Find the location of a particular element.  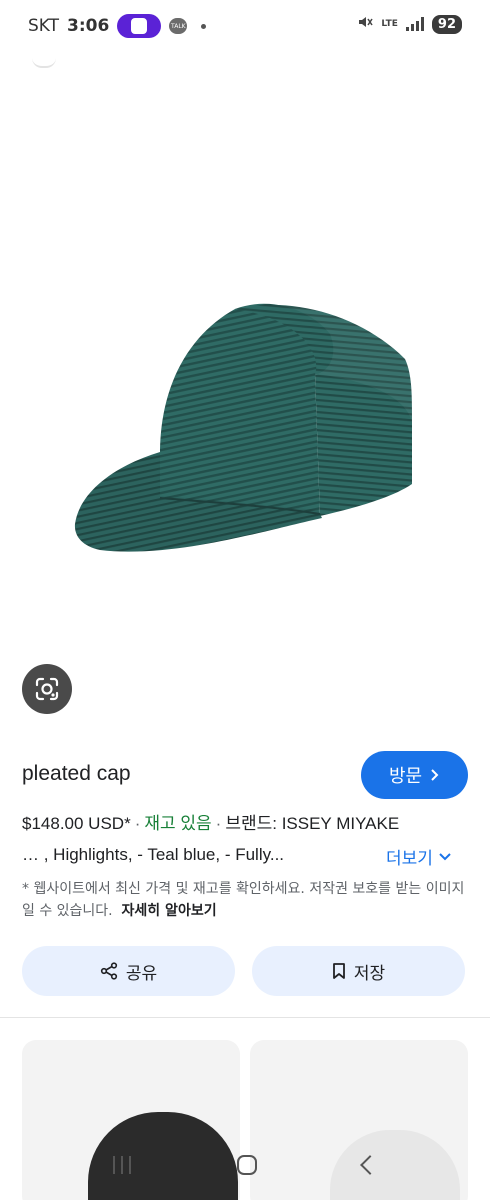

visit-button-label: 방문 is located at coordinates (405, 776).